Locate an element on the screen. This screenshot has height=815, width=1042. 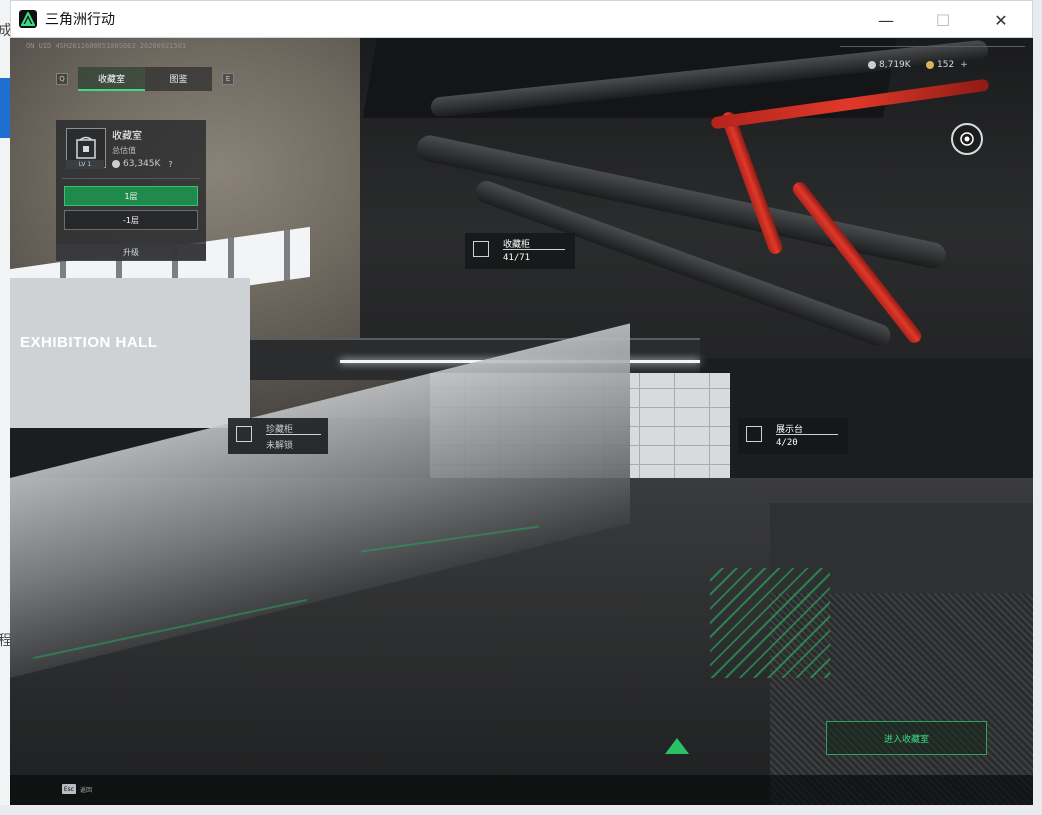
currency-a: 8,719K is located at coordinates (889, 65).